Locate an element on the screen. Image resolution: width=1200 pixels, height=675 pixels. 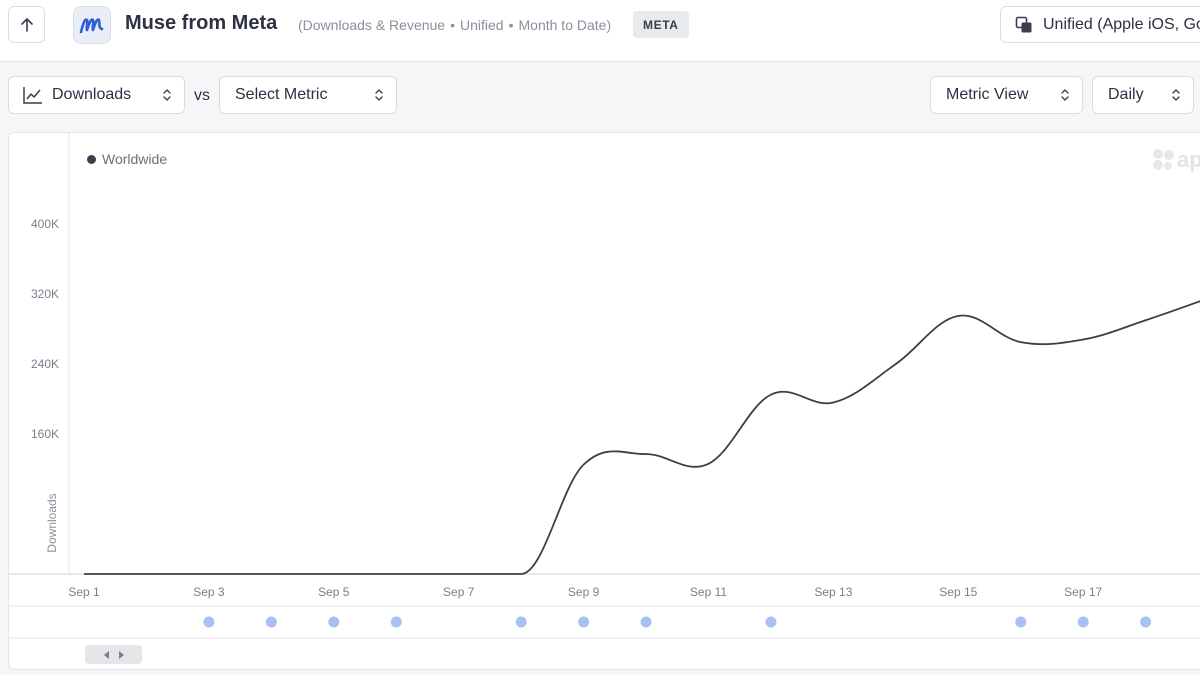
y-axis-title: Downloads is located at coordinates (52, 522).